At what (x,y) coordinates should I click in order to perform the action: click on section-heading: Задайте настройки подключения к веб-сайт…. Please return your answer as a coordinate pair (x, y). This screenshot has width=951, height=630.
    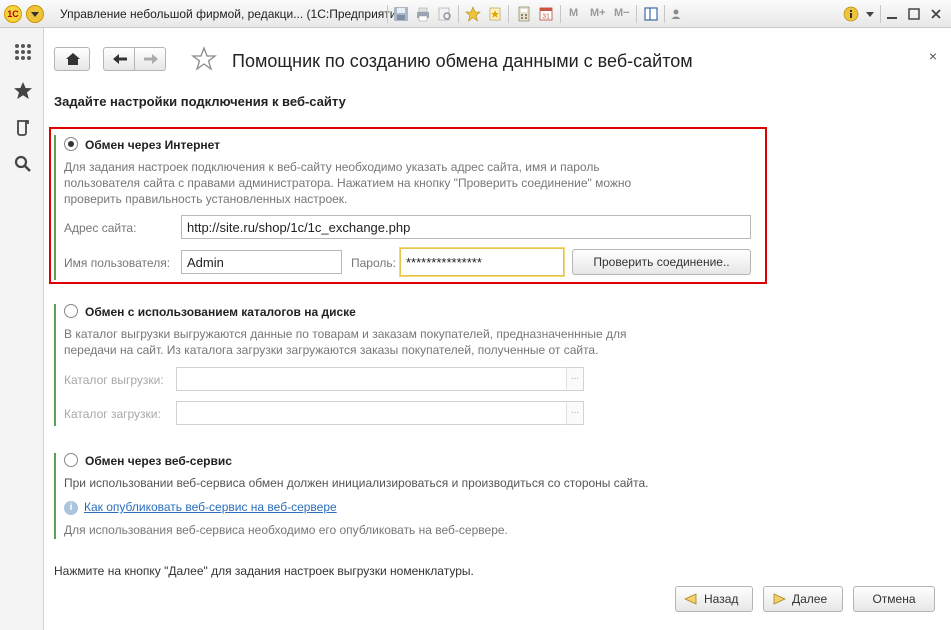
    Looking at the image, I should click on (200, 101).